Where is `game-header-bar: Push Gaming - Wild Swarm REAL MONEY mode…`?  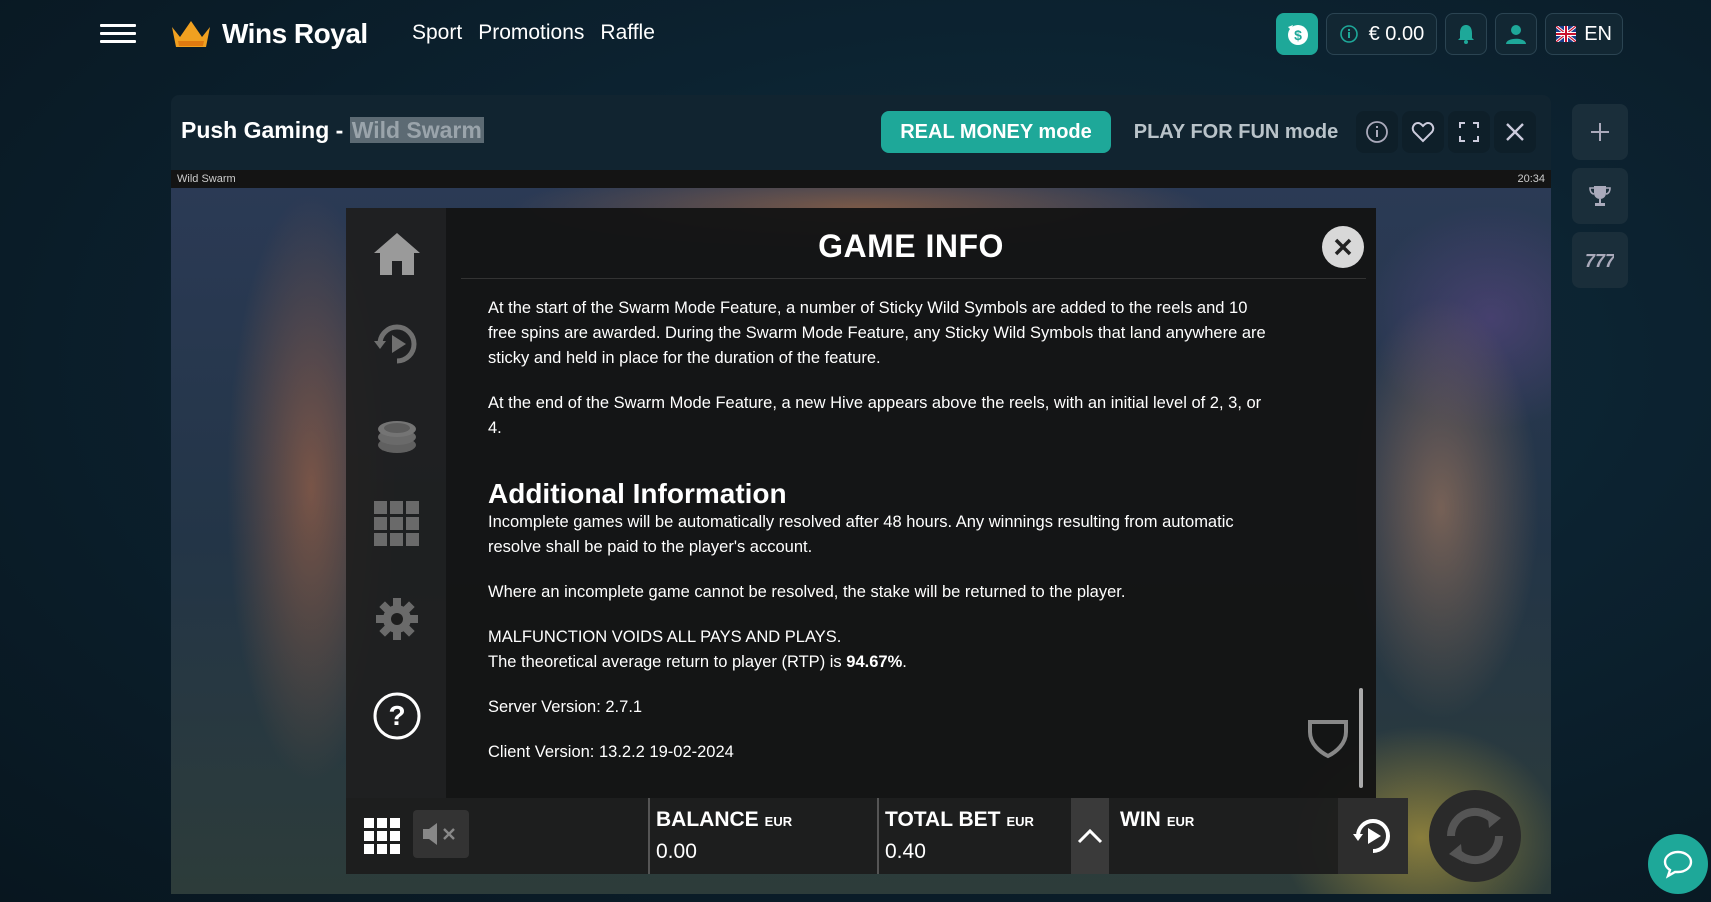
game-header-bar: Push Gaming - Wild Swarm REAL MONEY mode… is located at coordinates (861, 132).